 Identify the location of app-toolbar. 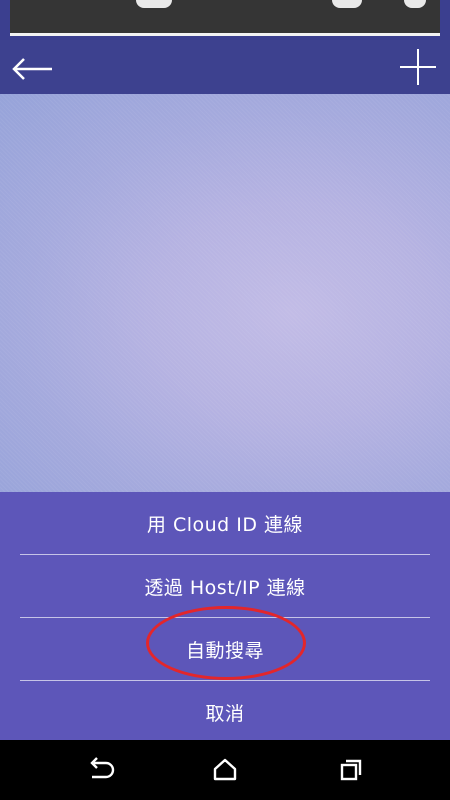
(225, 67).